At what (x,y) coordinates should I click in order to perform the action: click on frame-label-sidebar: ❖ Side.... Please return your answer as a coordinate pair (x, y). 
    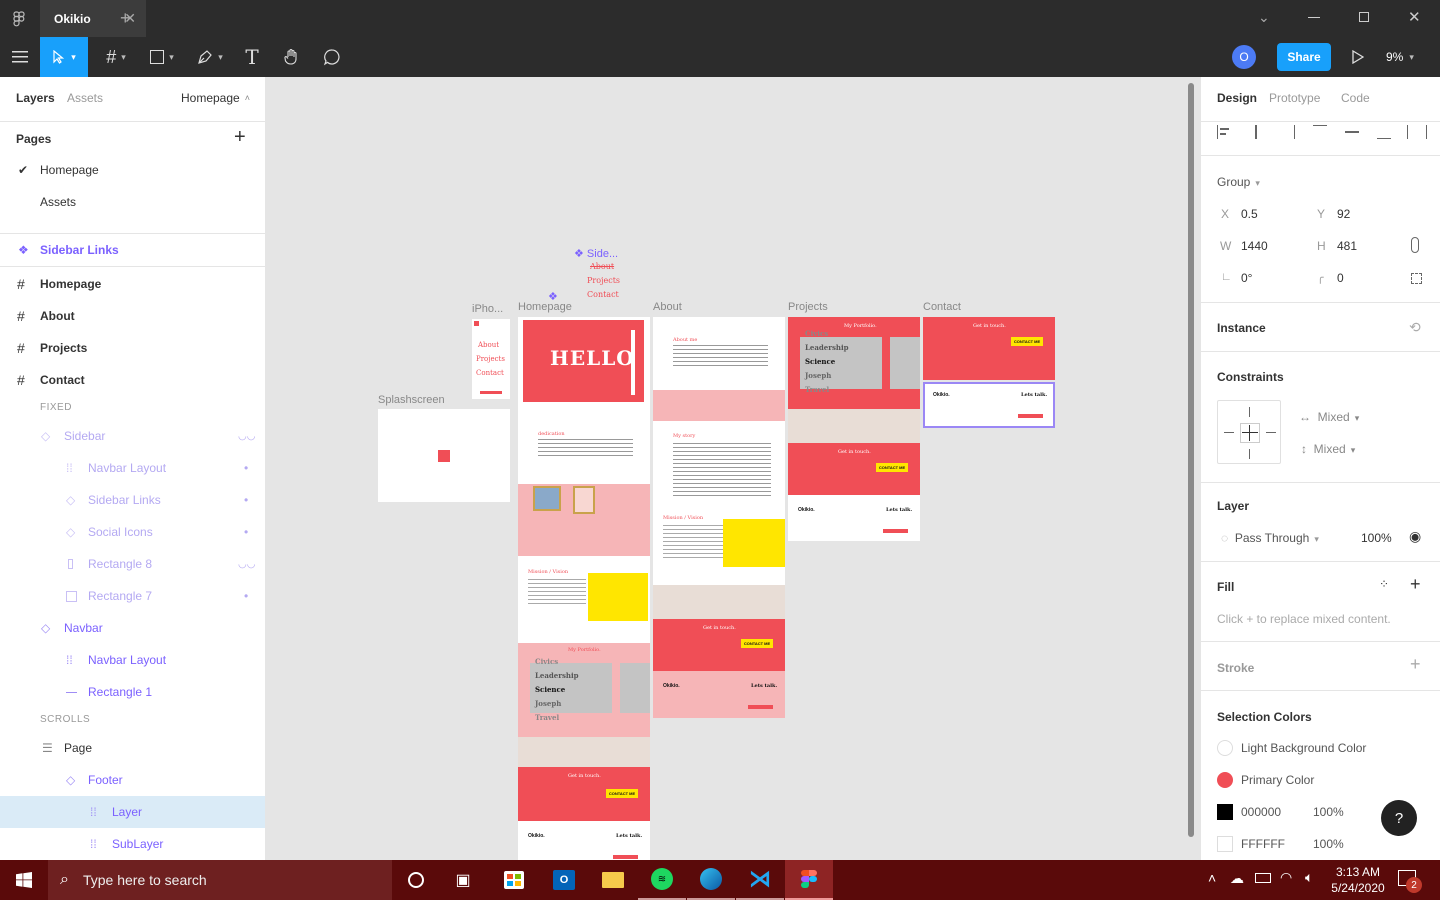
    Looking at the image, I should click on (596, 253).